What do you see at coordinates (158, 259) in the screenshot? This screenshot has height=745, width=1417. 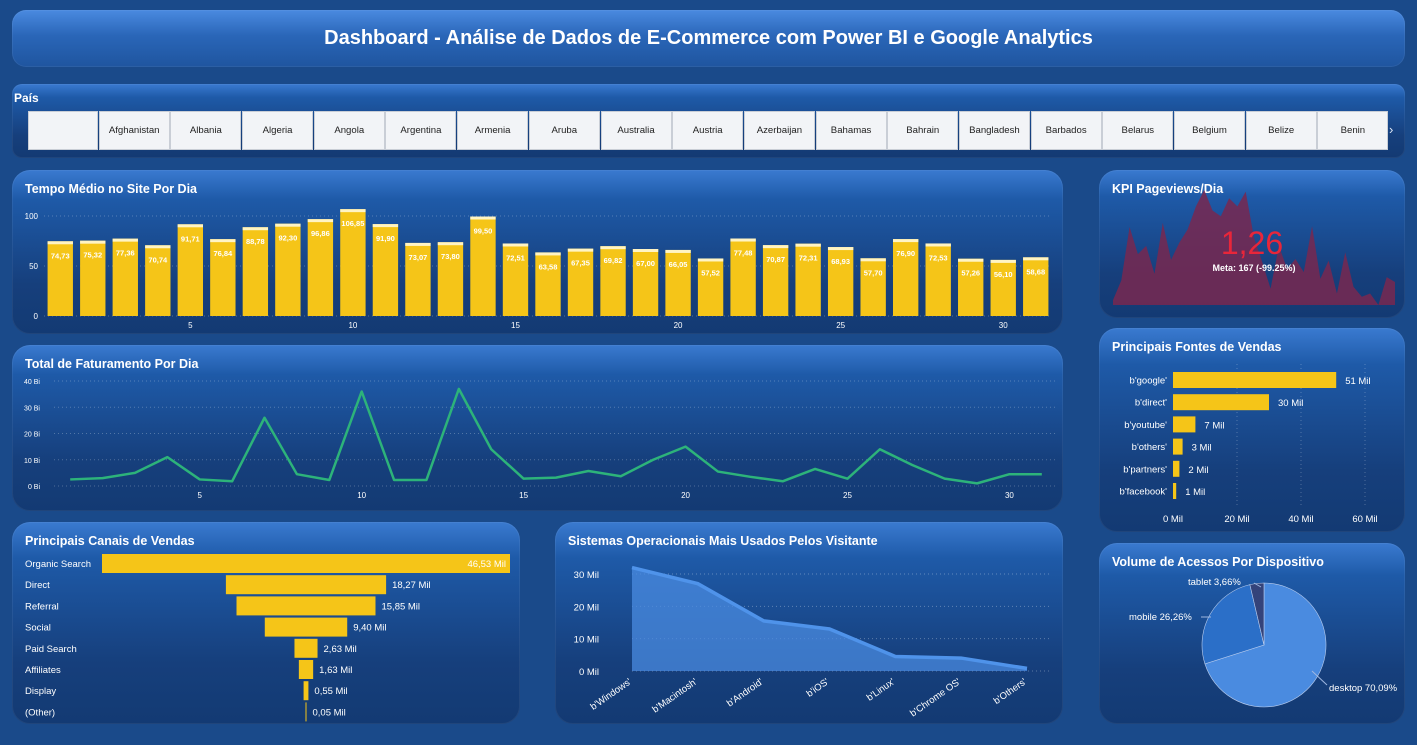 I see `data-label: 70,74` at bounding box center [158, 259].